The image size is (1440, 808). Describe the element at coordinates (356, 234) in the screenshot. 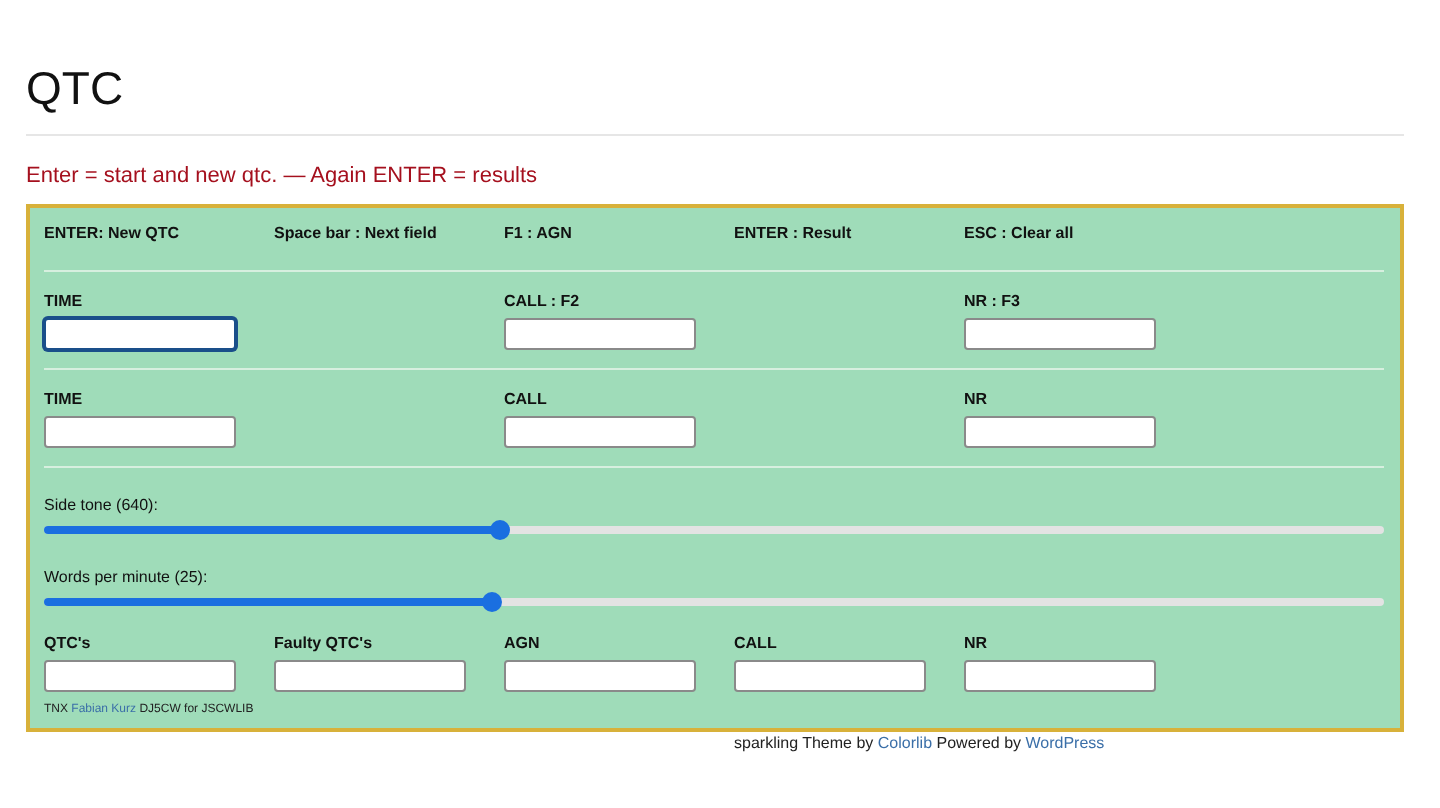

I see `shortcut-label: Space bar : Next field` at that location.